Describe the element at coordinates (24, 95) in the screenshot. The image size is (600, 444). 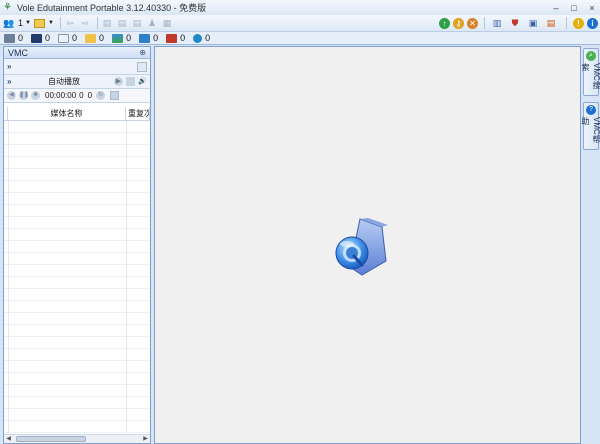
I see `pause-icon: ❚❚` at that location.